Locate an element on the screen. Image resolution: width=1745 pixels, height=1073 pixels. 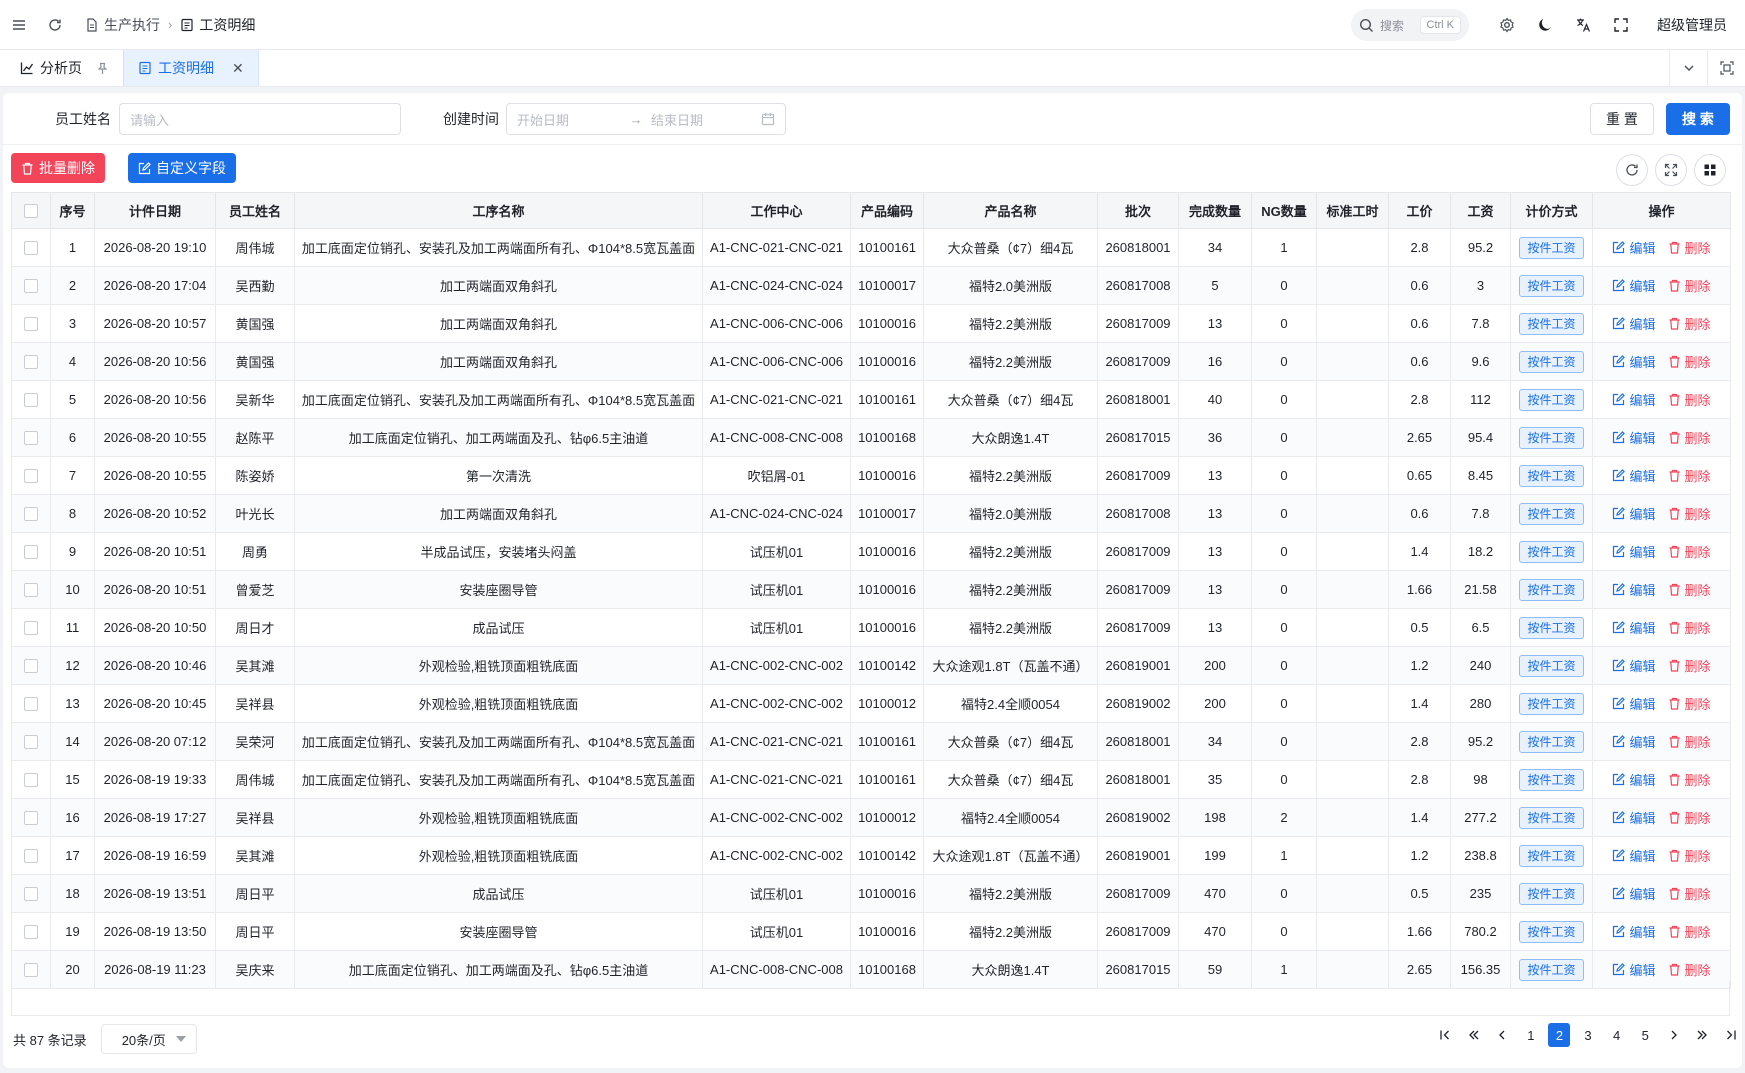
dark-mode-icon is located at coordinates (1545, 25).